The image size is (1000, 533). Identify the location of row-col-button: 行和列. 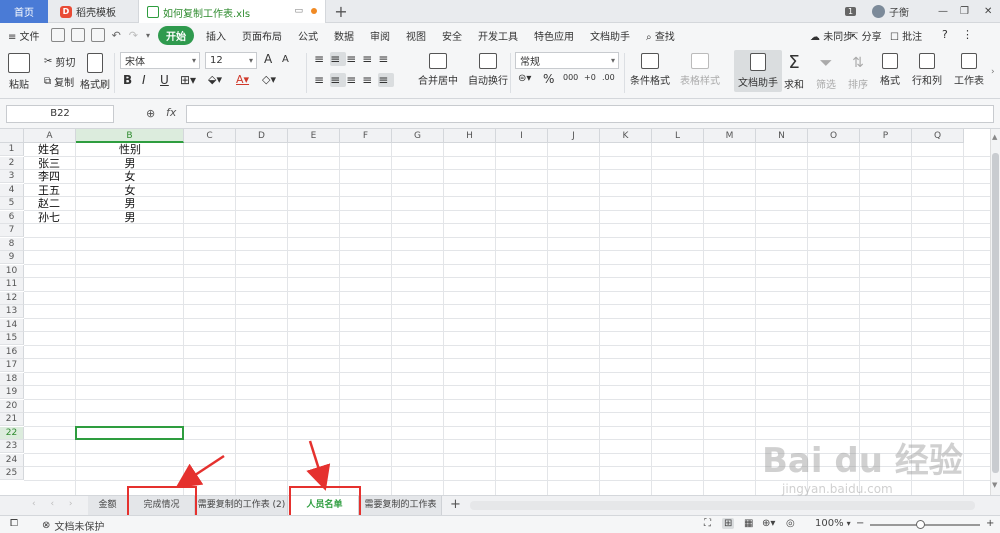
(927, 70).